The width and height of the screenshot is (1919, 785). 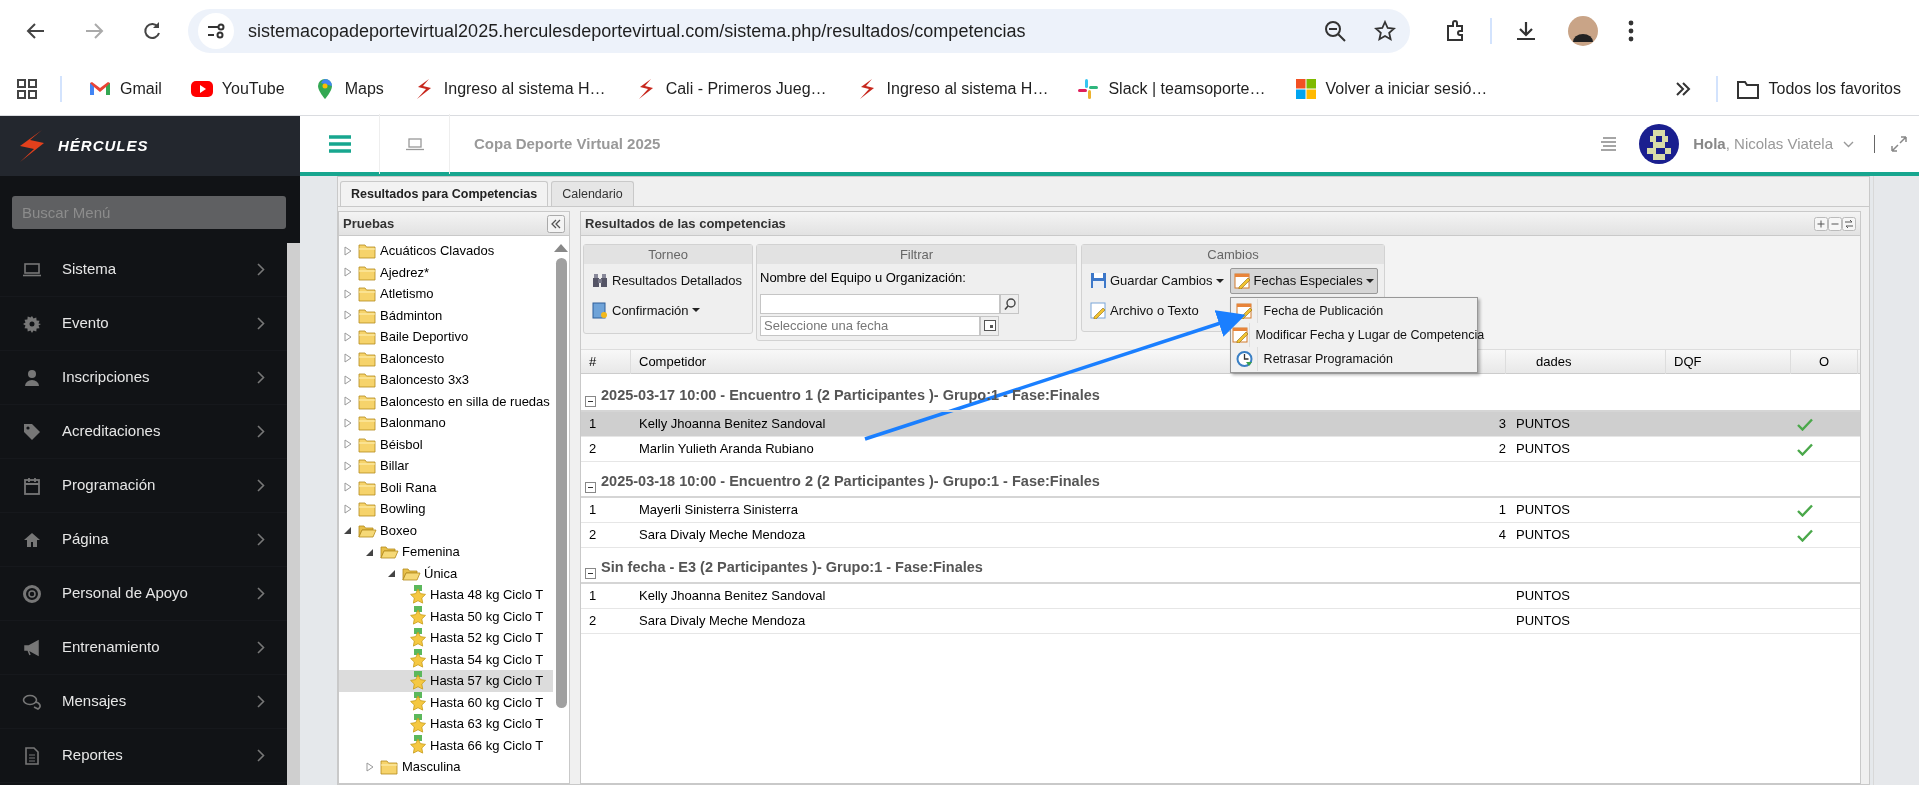 I want to click on tree-item: Bádminton, so click(x=446, y=315).